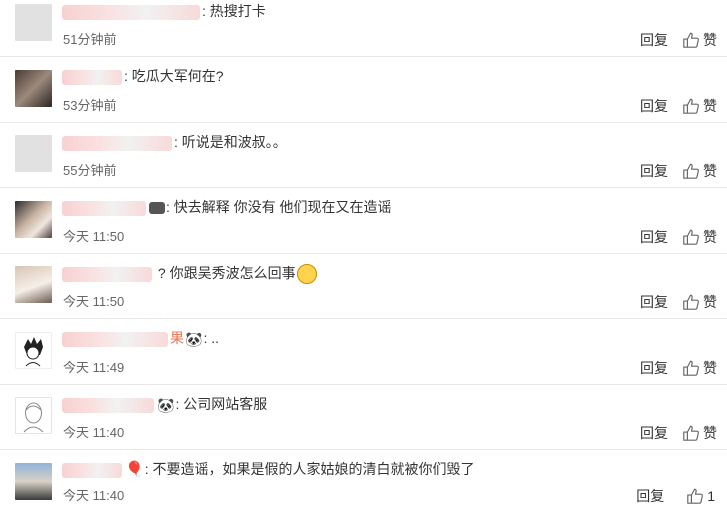  I want to click on comment-item: : 快去解释 你没有 他们现在又在造谣 今天 11:50 回复 赞, so click(363, 221).